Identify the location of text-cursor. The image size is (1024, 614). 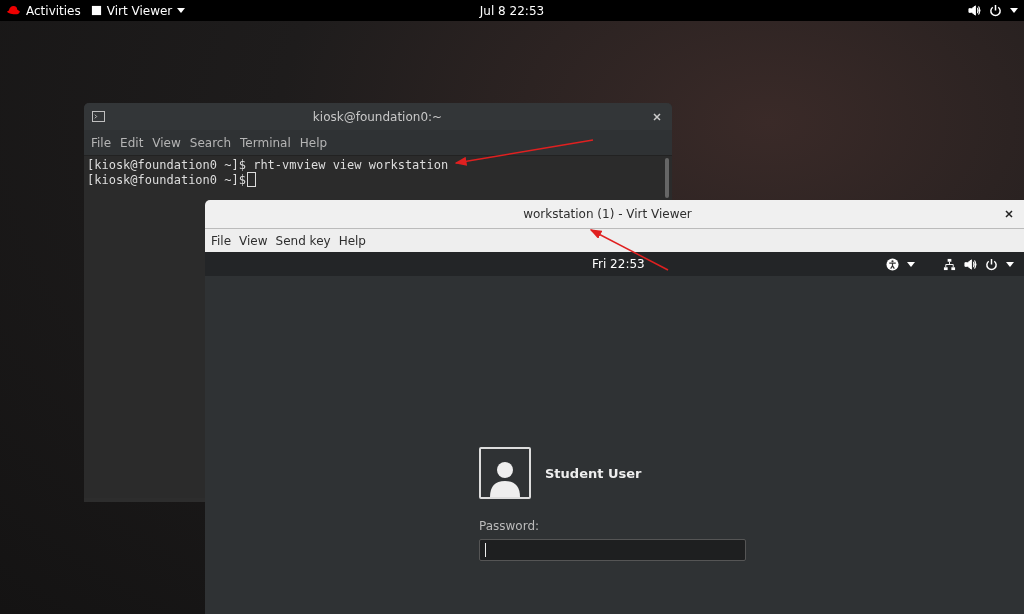
(251, 179).